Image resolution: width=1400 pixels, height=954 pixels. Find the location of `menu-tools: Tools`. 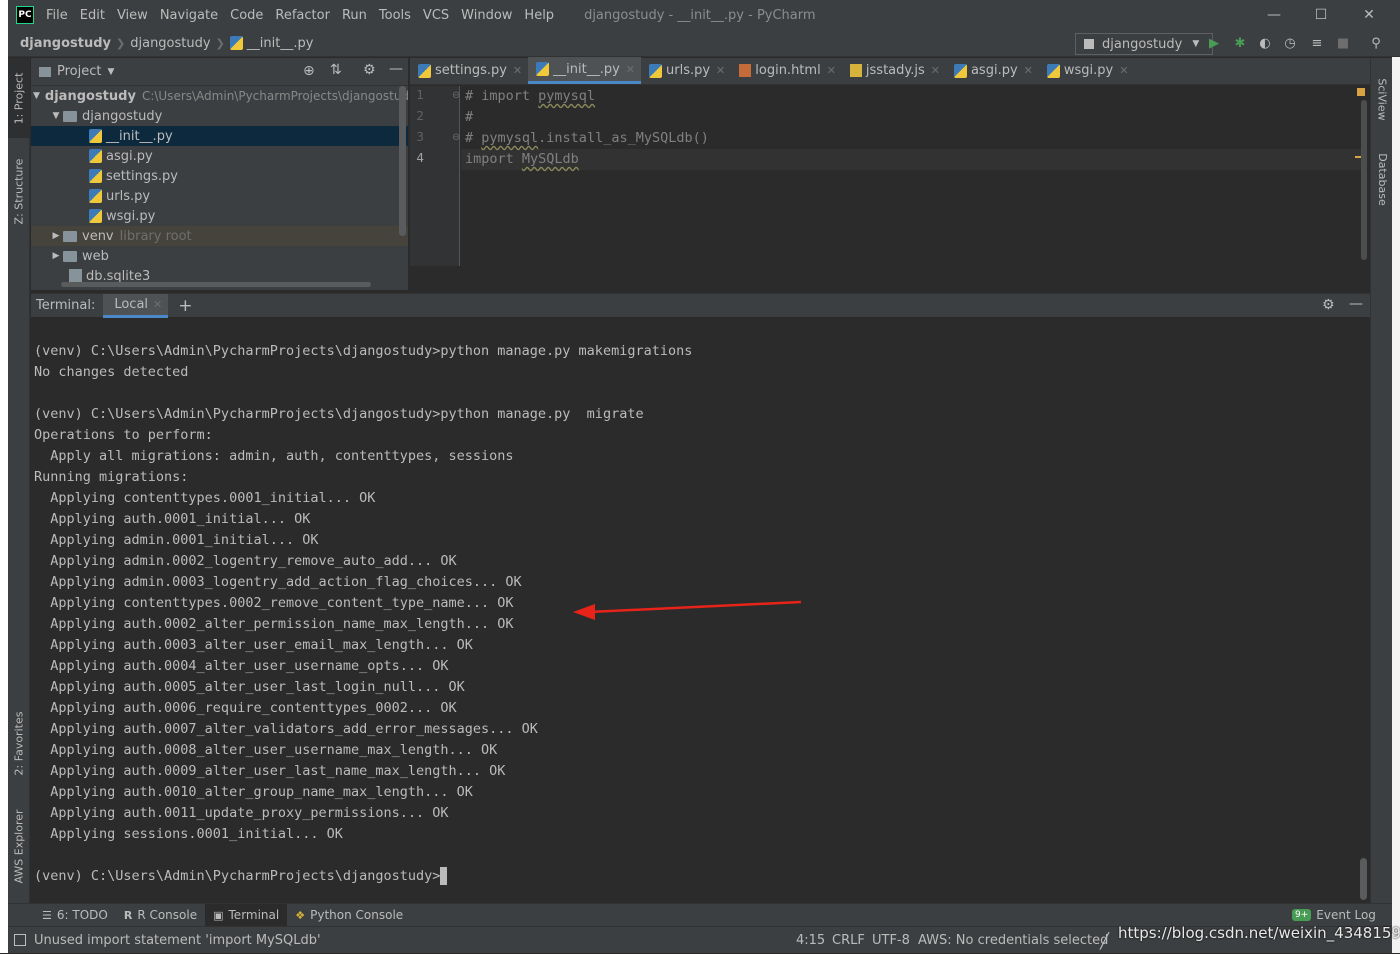

menu-tools: Tools is located at coordinates (395, 15).